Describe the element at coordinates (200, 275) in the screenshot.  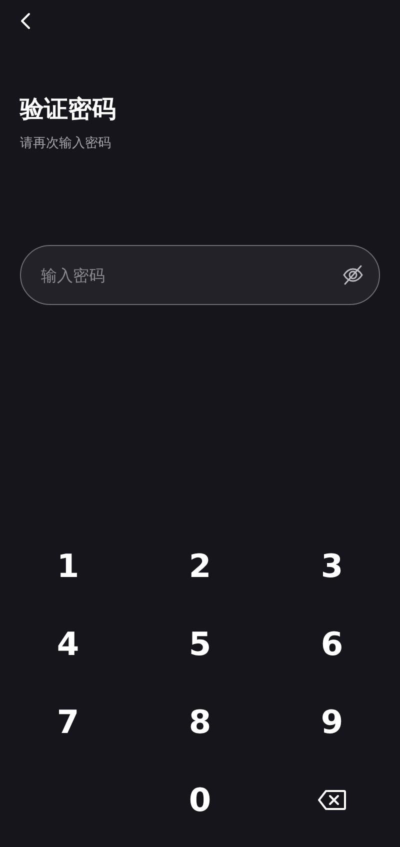
I see `password-field: 输入密码` at that location.